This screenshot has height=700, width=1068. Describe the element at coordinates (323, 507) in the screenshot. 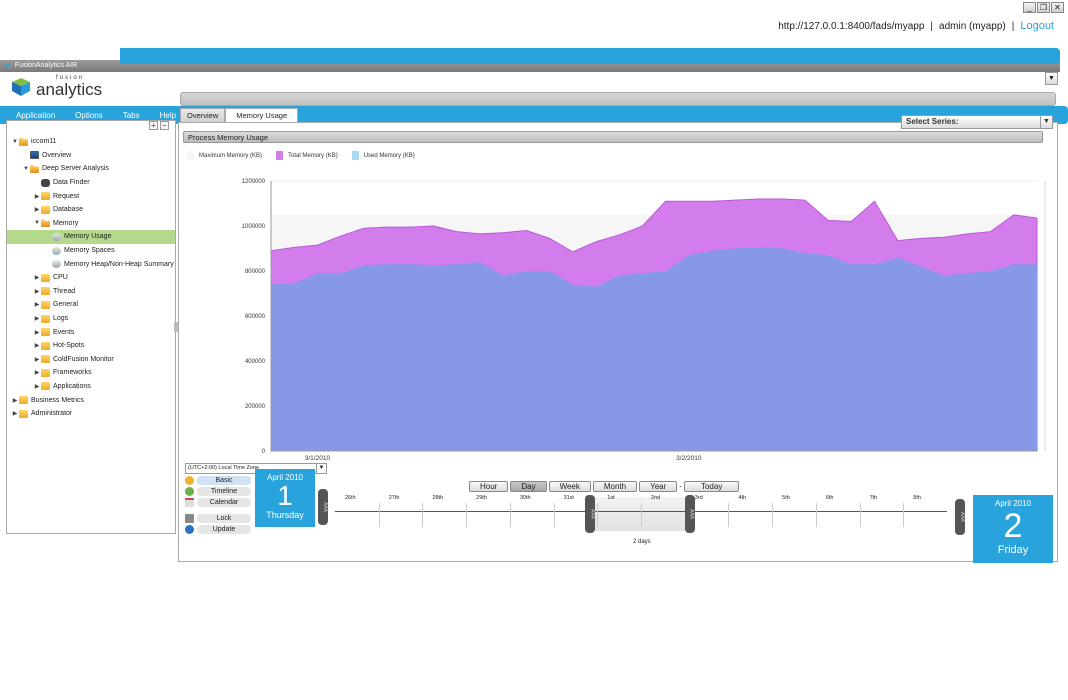

I see `timeline-scroll-left-handle: AAA` at that location.